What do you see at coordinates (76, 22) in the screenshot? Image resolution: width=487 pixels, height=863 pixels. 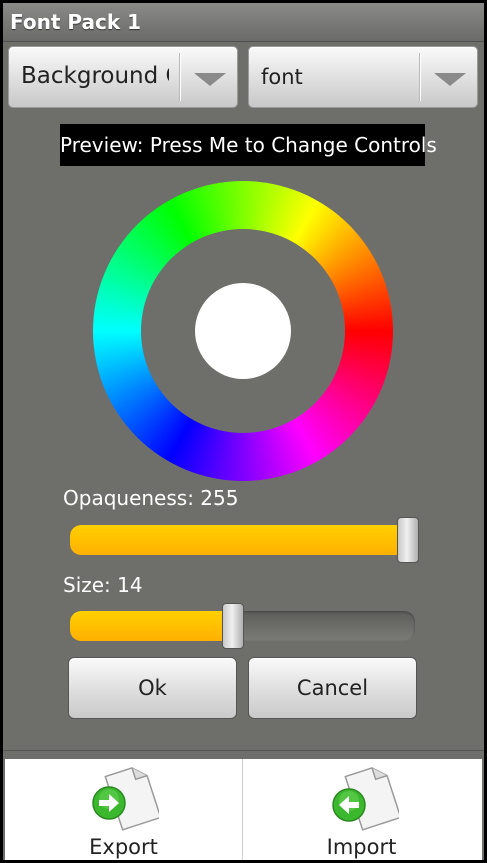 I see `app-title: Font Pack 1` at bounding box center [76, 22].